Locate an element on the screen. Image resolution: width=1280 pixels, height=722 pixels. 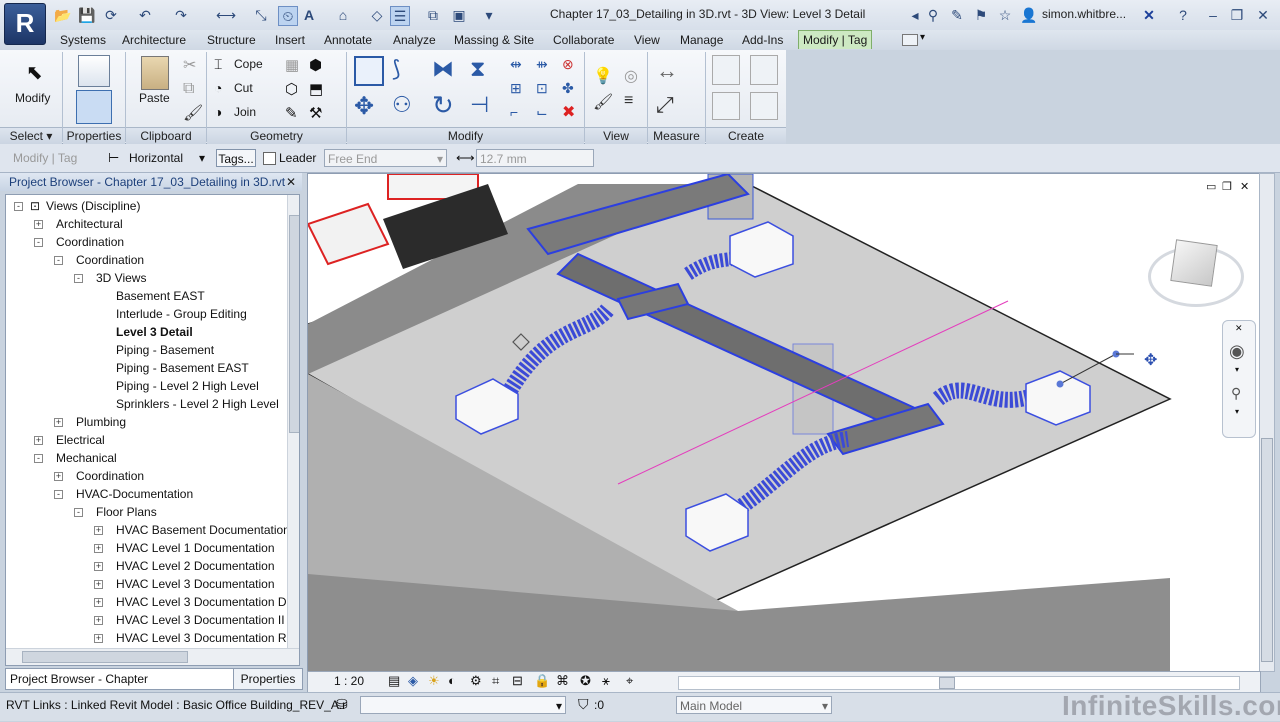
sun-path-icon: ☀ is located at coordinates (434, 681).